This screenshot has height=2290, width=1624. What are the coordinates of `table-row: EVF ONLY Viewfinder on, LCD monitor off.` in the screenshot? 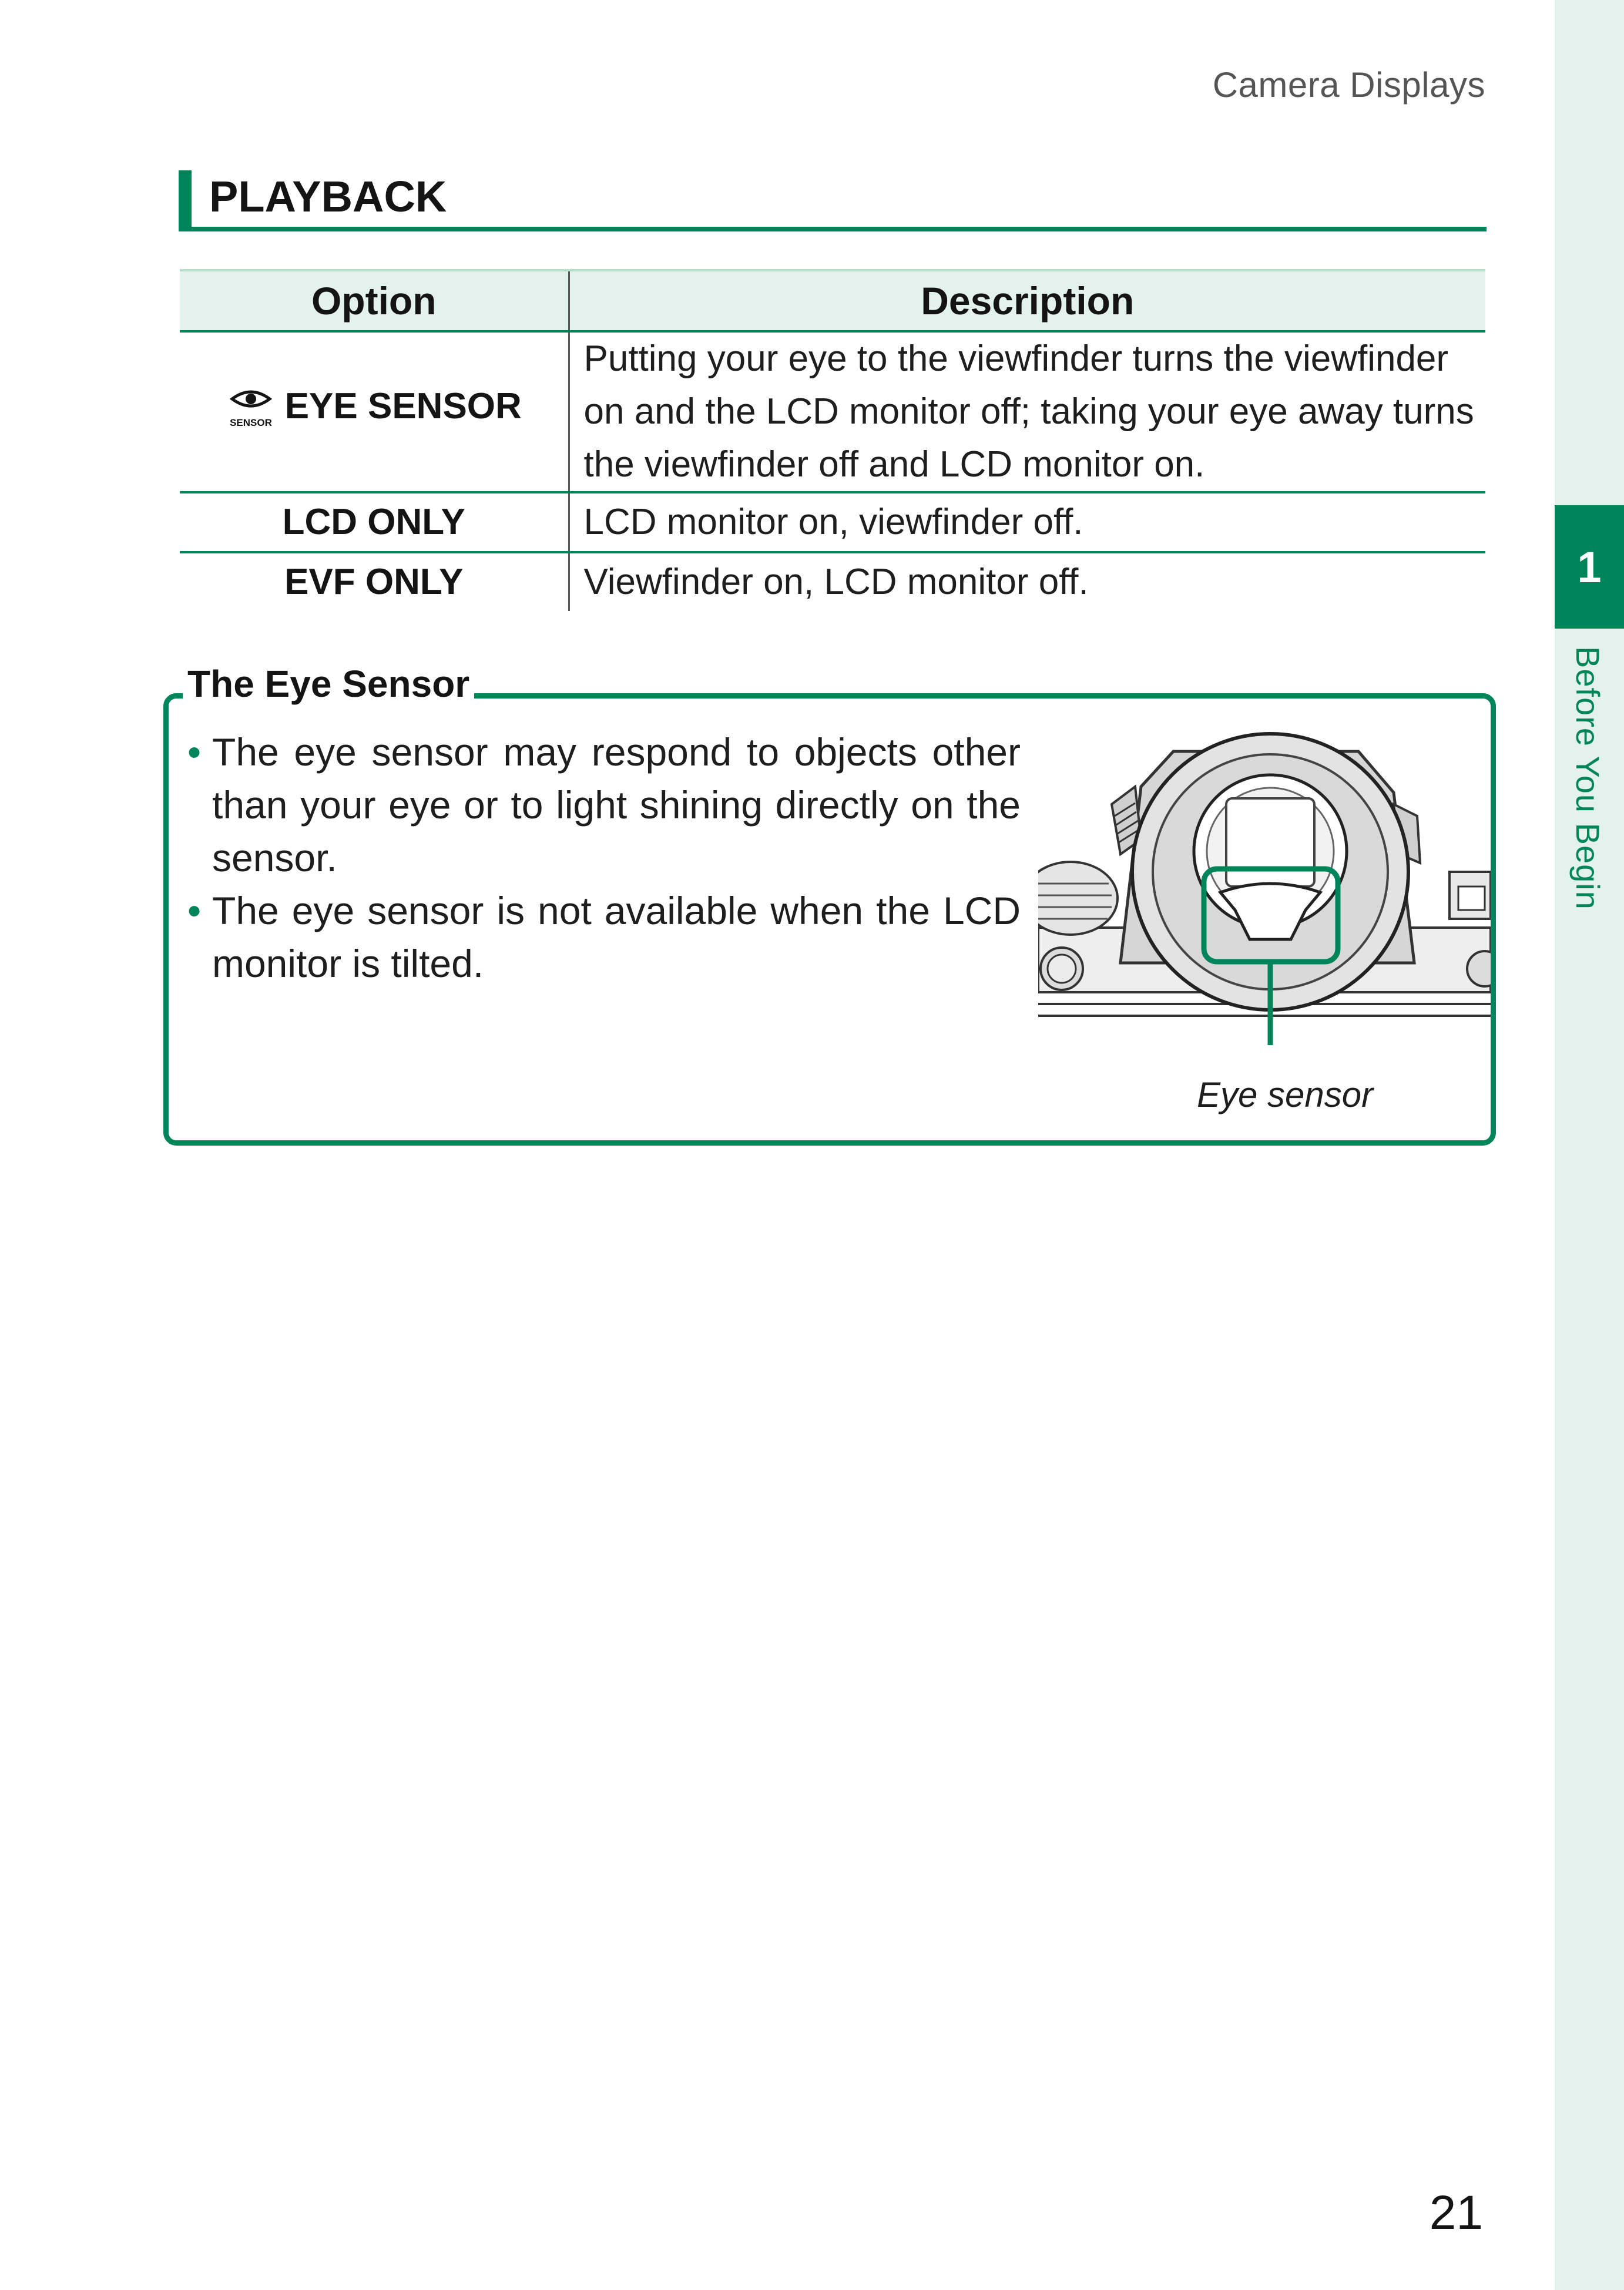 It's located at (833, 581).